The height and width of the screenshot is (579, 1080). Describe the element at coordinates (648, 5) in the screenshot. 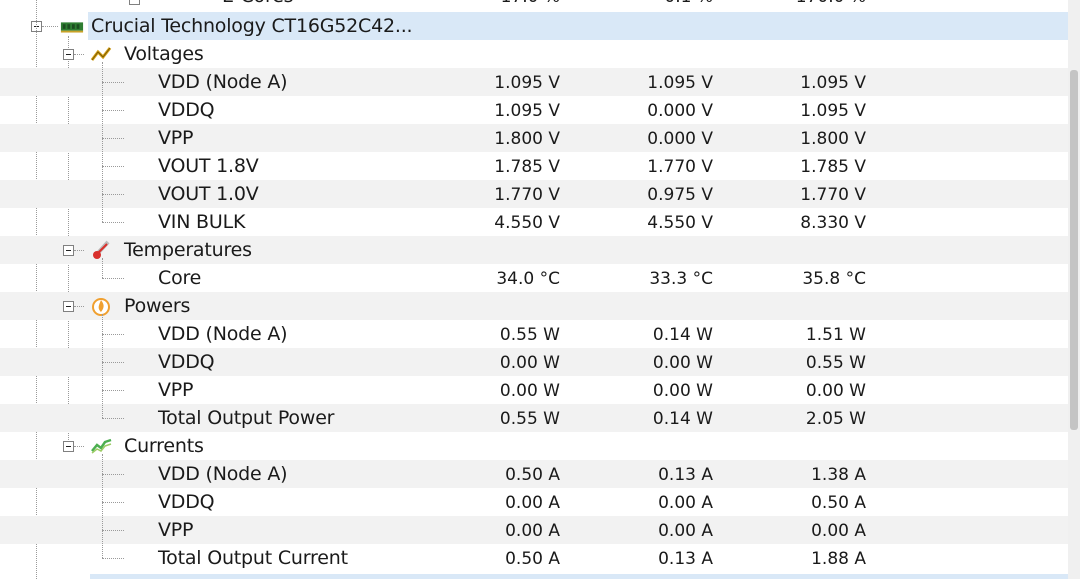

I see `min-value: 0.1 %` at that location.